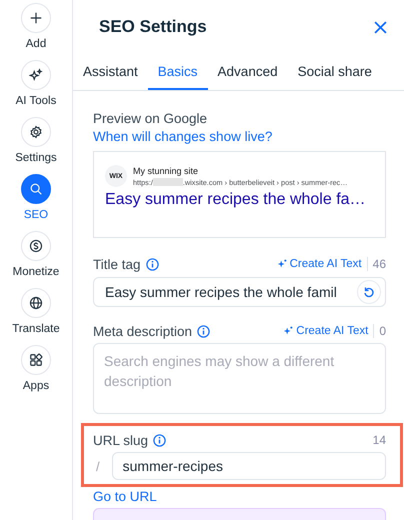  What do you see at coordinates (369, 292) in the screenshot?
I see `reset-icon` at bounding box center [369, 292].